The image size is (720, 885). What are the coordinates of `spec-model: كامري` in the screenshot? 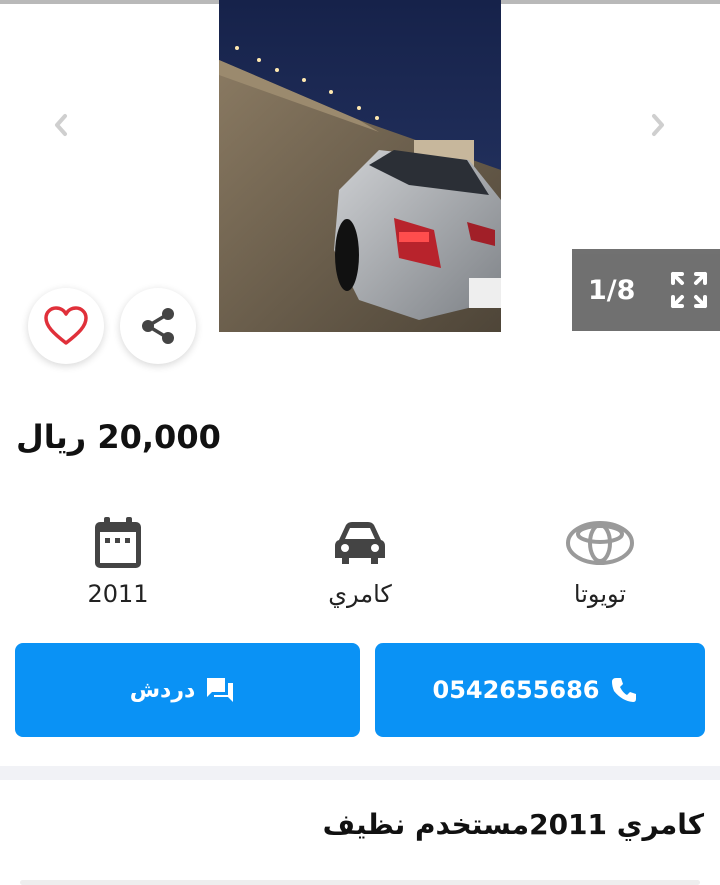 It's located at (360, 560).